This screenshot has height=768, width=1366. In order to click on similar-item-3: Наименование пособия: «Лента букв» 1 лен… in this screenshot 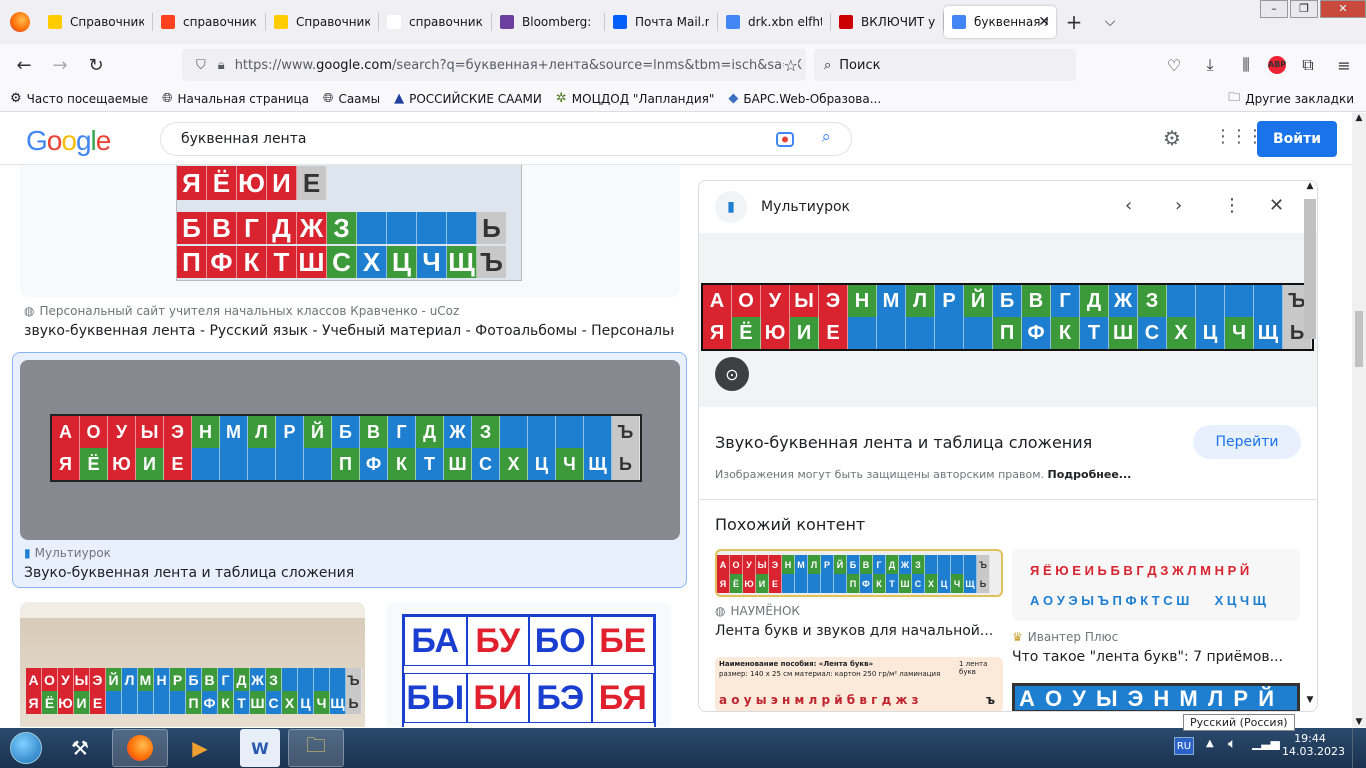, I will do `click(859, 684)`.